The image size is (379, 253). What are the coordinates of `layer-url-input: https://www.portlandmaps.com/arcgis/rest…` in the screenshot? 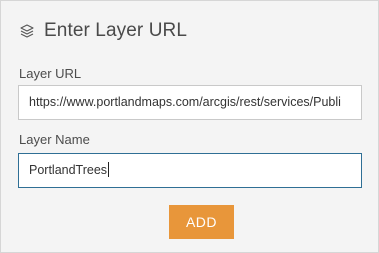 It's located at (190, 102).